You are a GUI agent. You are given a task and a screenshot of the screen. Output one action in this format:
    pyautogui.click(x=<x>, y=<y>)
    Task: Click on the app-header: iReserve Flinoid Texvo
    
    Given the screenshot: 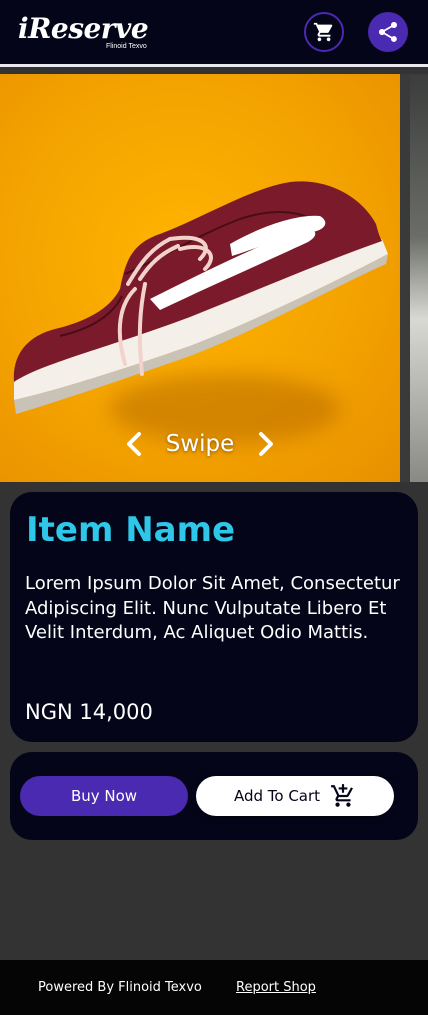 What is the action you would take?
    pyautogui.click(x=214, y=32)
    